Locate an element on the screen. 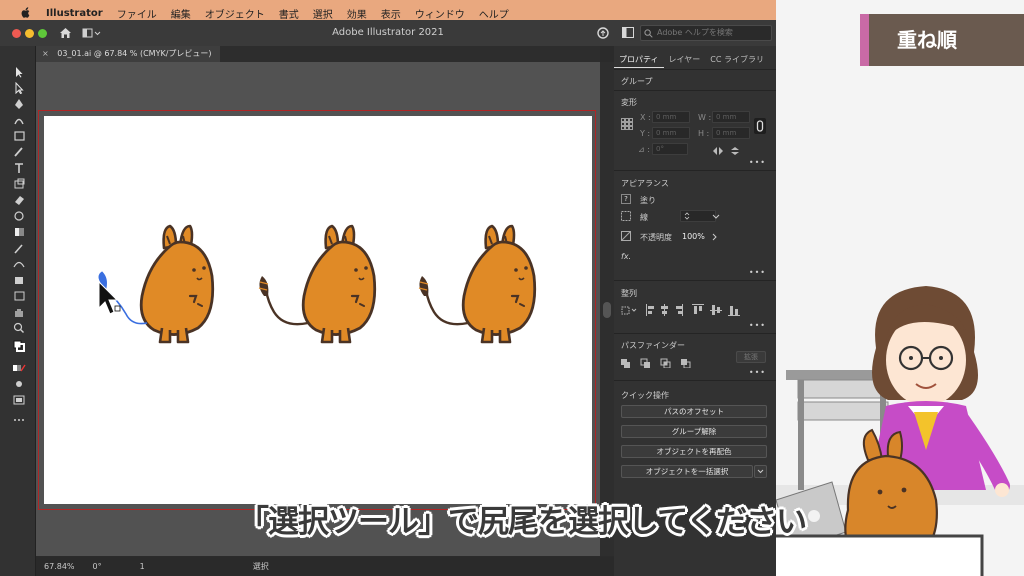 The image size is (1024, 576). constrain-proportions-button is located at coordinates (760, 126).